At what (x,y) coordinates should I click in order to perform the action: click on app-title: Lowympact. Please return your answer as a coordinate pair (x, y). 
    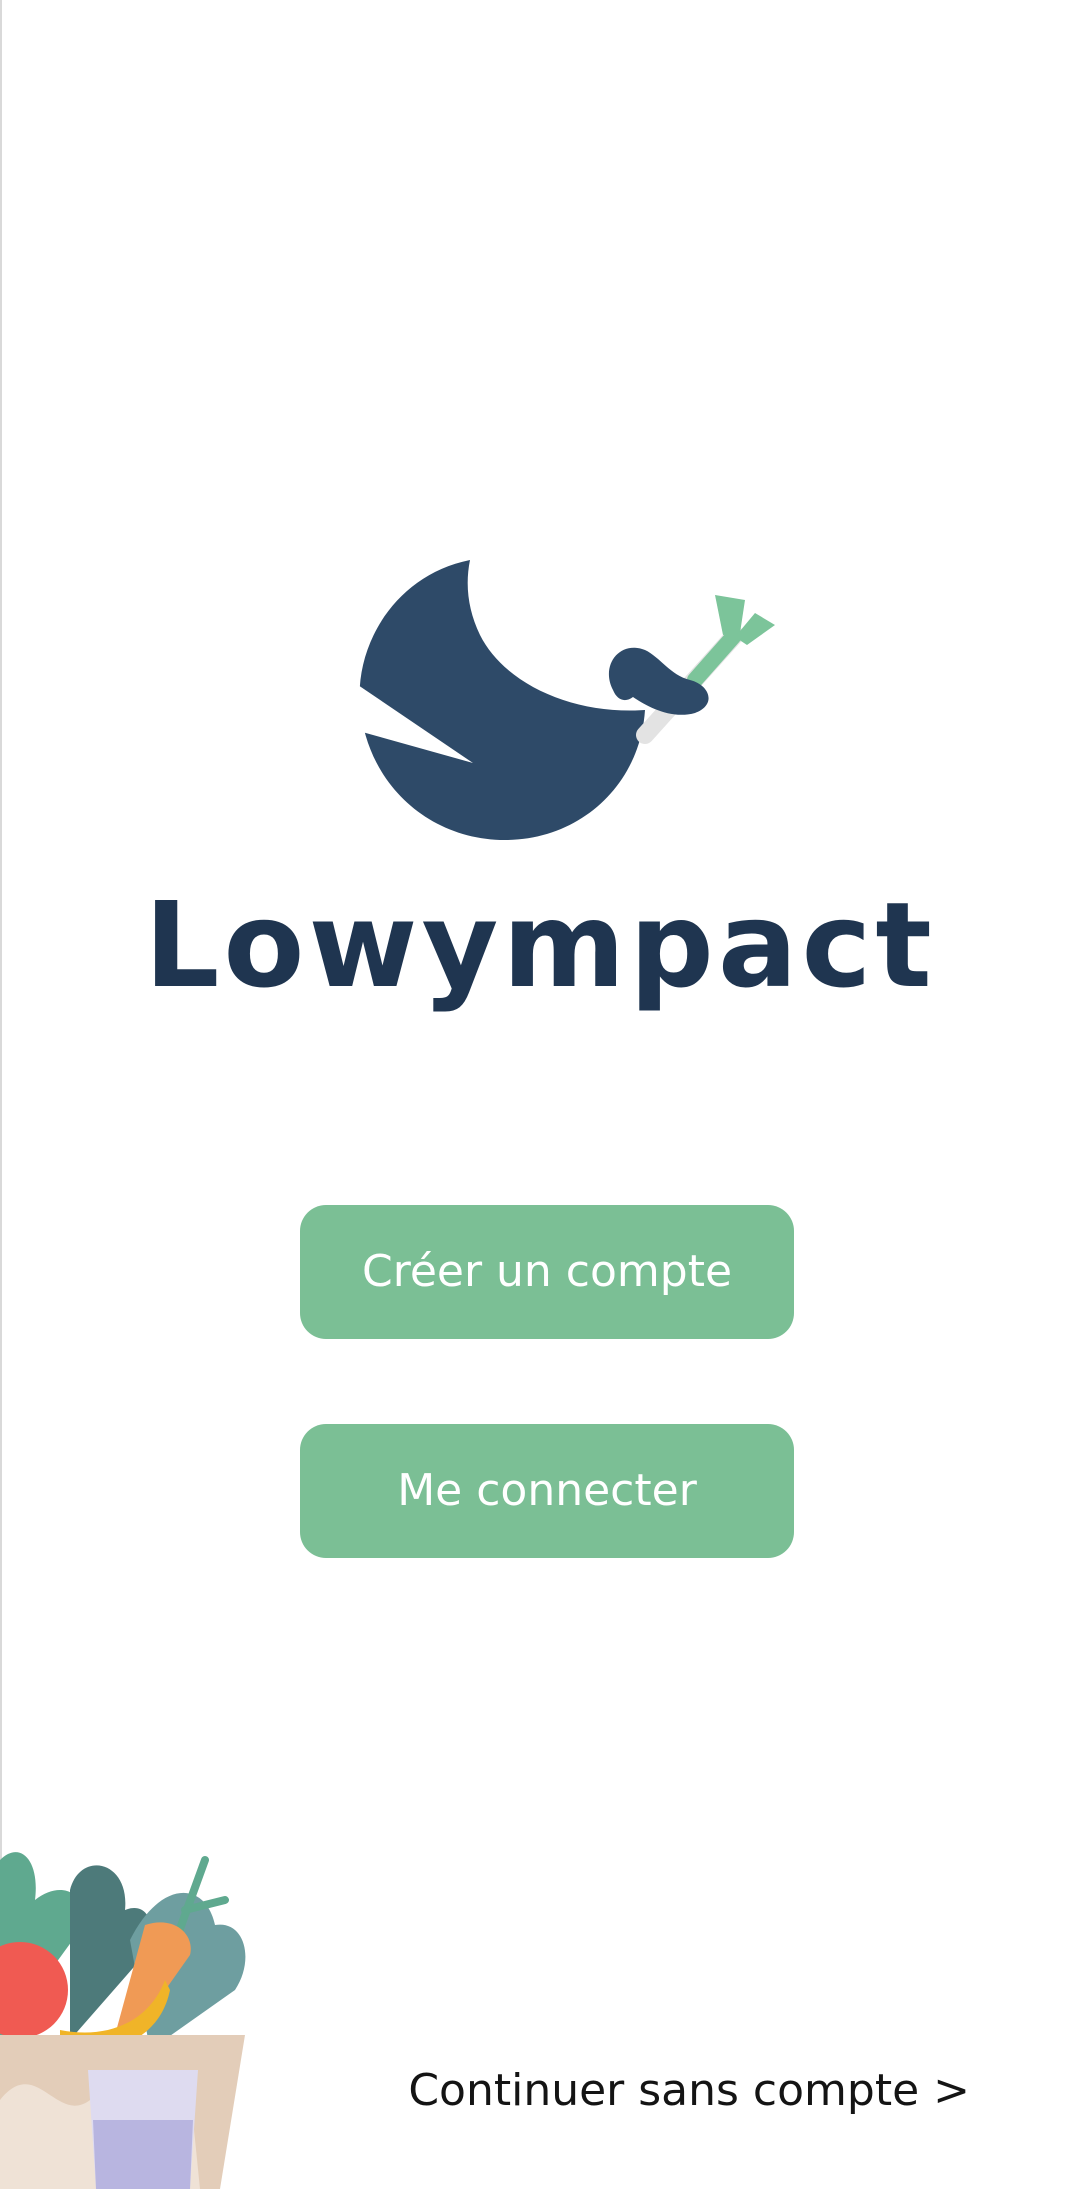
    Looking at the image, I should click on (540, 945).